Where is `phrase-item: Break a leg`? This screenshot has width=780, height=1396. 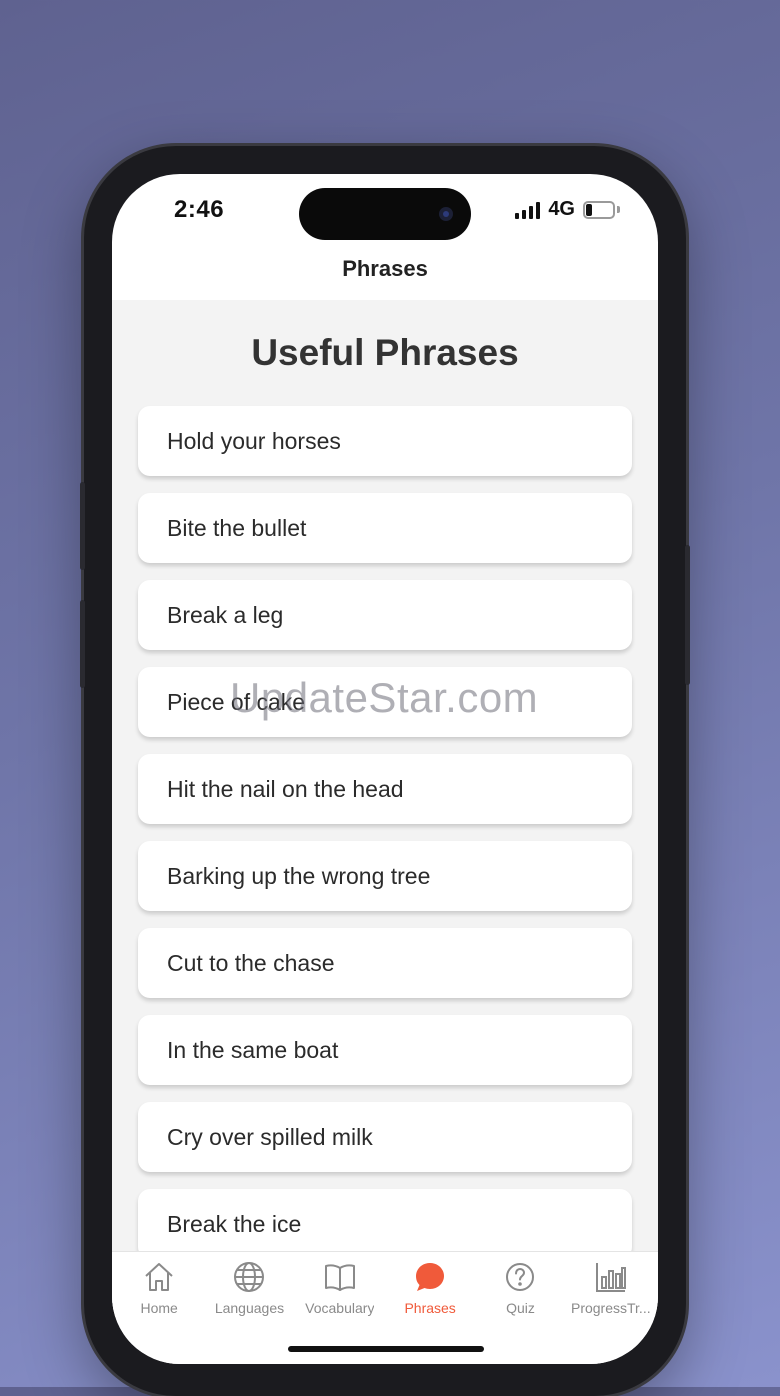 phrase-item: Break a leg is located at coordinates (385, 615).